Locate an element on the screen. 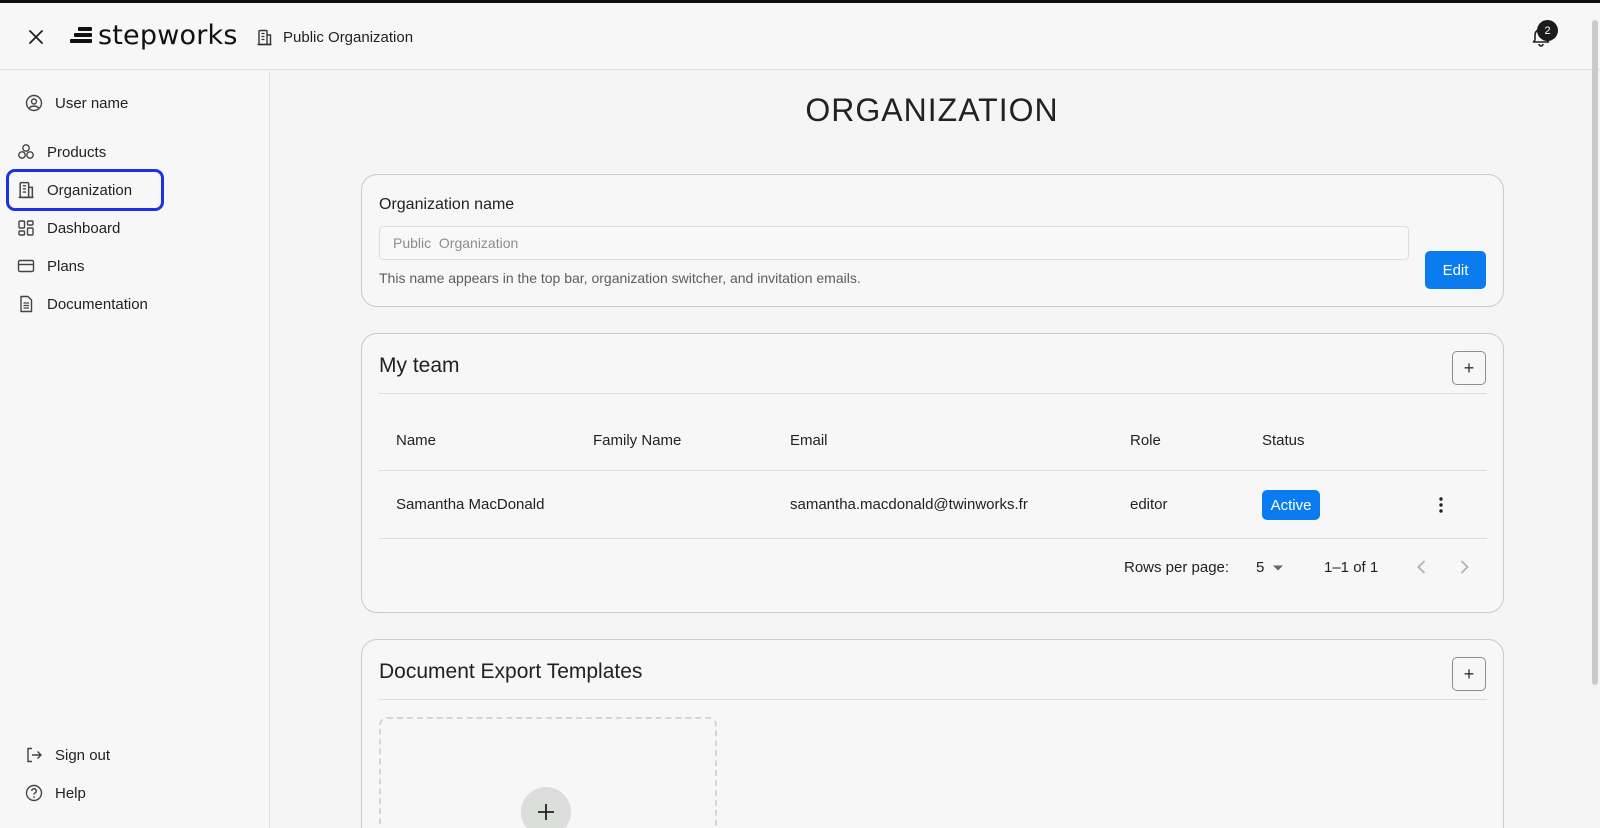 The image size is (1600, 828). sidebar-item-products: Products is located at coordinates (61, 152).